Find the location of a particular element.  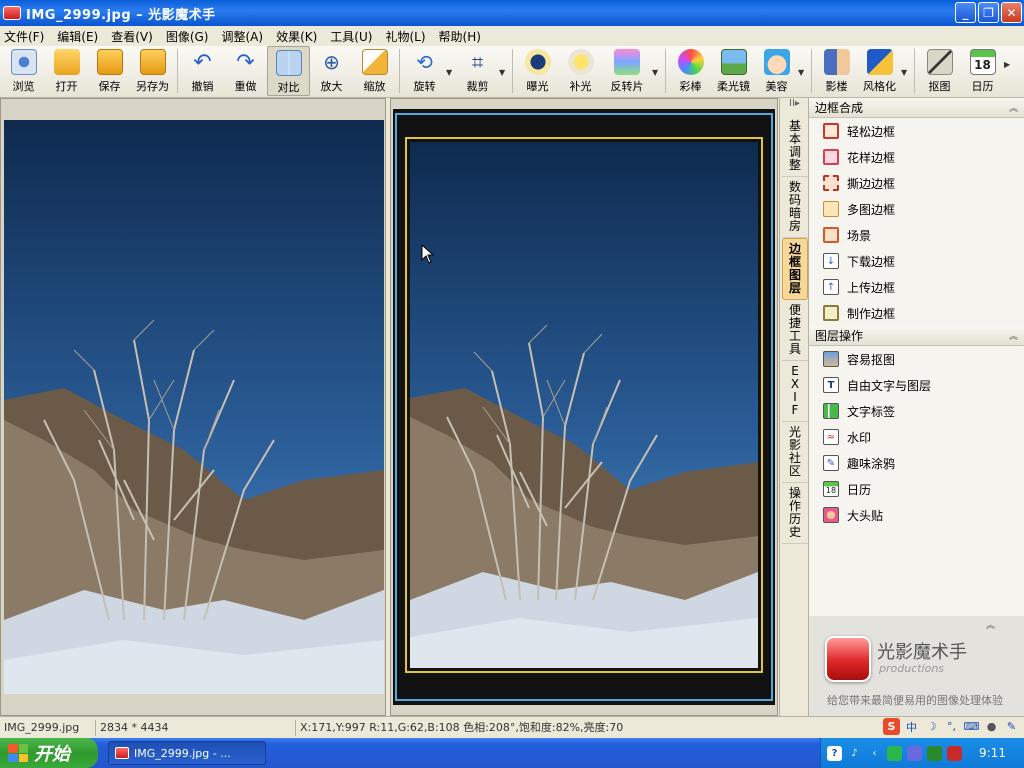

layer-item-text-label: 文字标签 is located at coordinates (916, 411).